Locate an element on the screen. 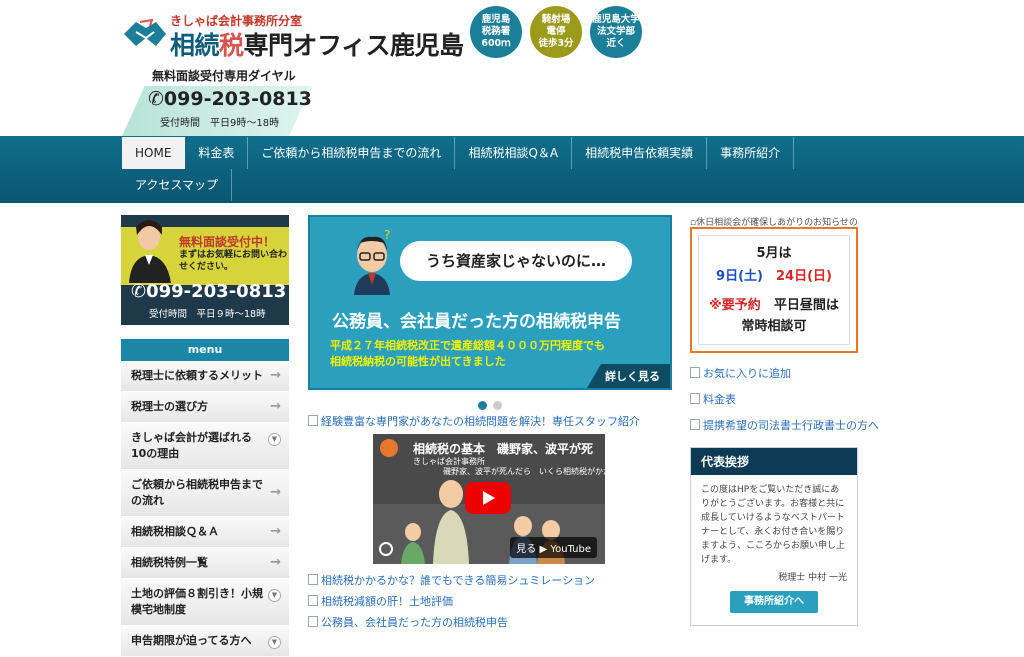  watch-on-youtube-button: 見る ▶ YouTube is located at coordinates (553, 547).